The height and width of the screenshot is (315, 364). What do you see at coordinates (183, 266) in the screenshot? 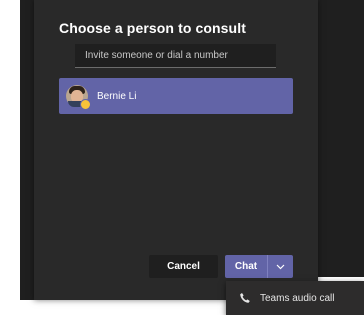
I see `cancel-button: Cancel` at bounding box center [183, 266].